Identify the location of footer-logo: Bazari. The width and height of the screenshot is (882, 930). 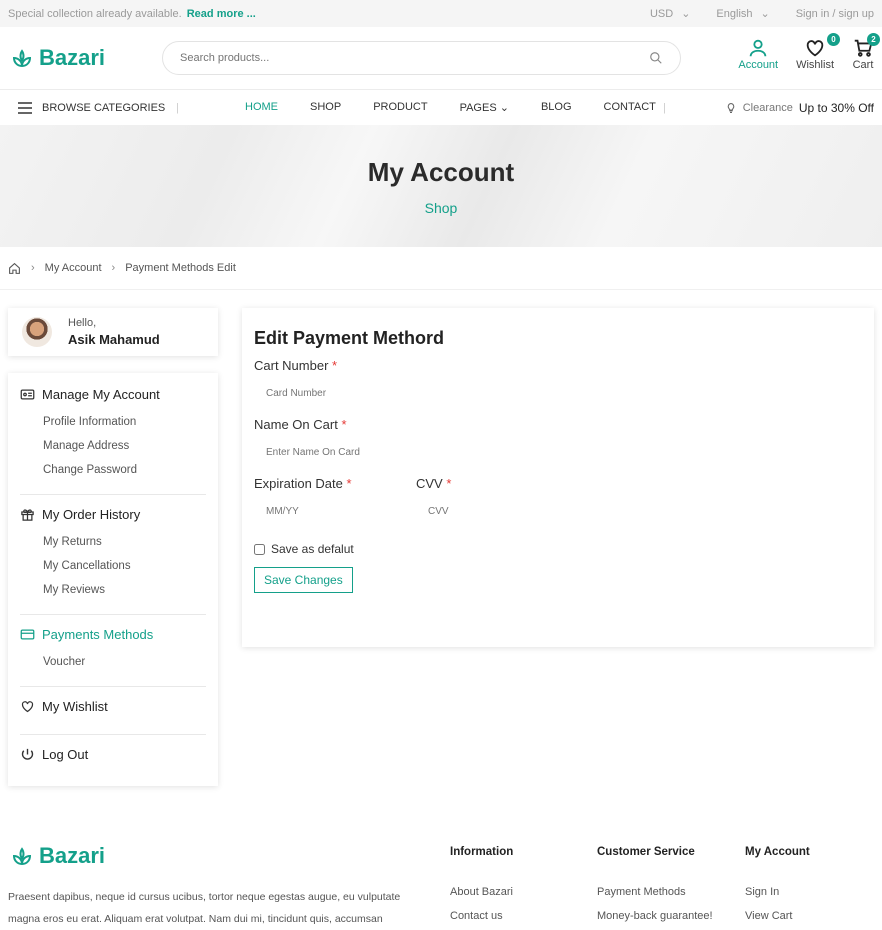
(57, 856).